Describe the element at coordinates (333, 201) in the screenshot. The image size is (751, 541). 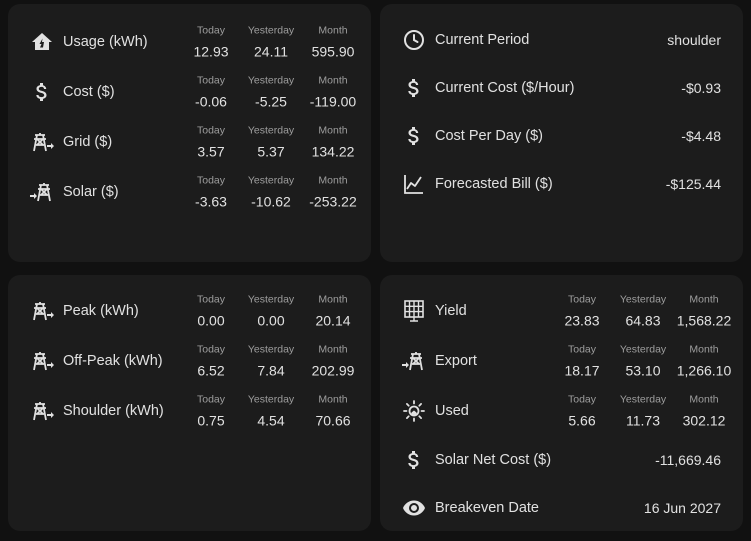
I see `solar-month: -253.22` at that location.